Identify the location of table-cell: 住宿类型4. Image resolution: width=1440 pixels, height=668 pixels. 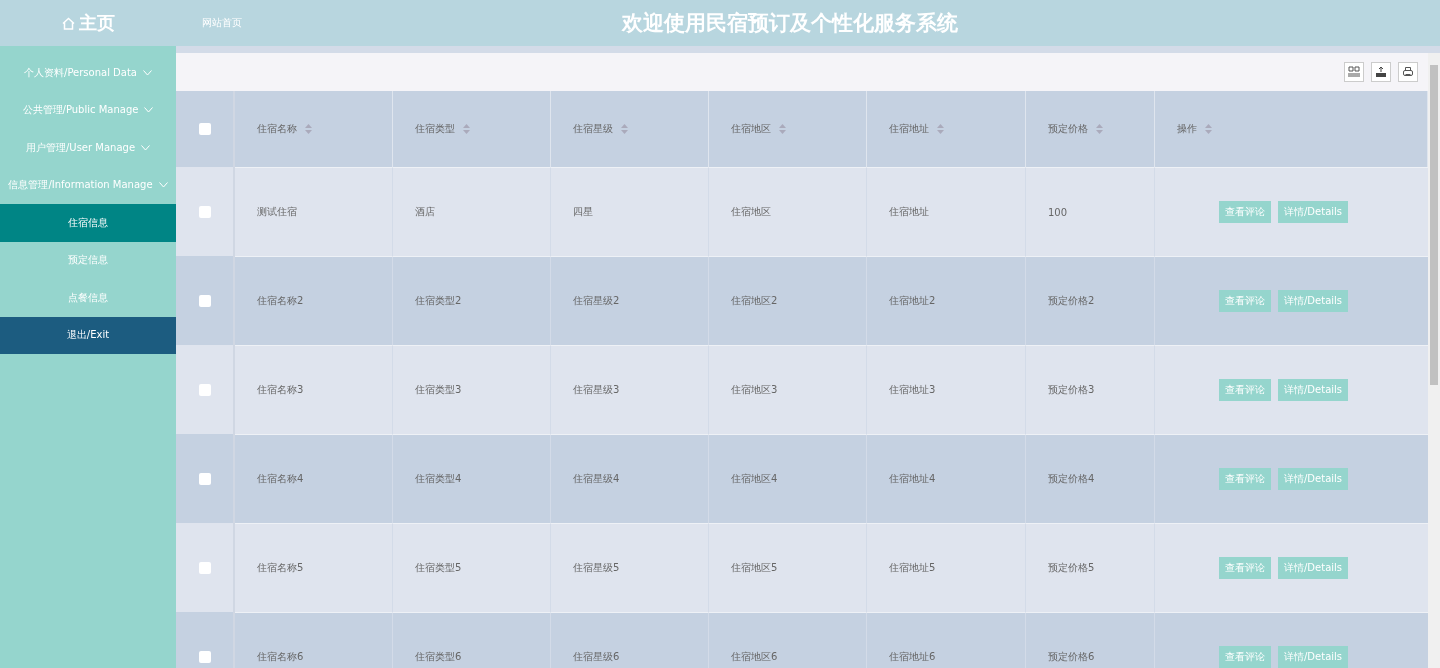
(438, 479).